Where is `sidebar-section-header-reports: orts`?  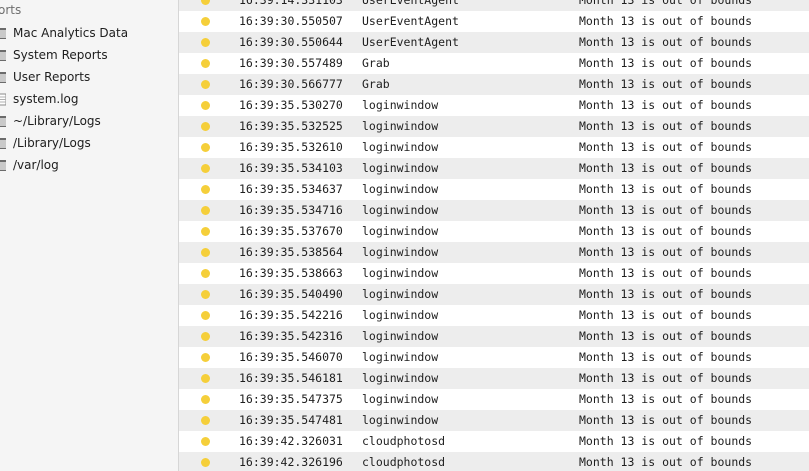
sidebar-section-header-reports: orts is located at coordinates (11, 10).